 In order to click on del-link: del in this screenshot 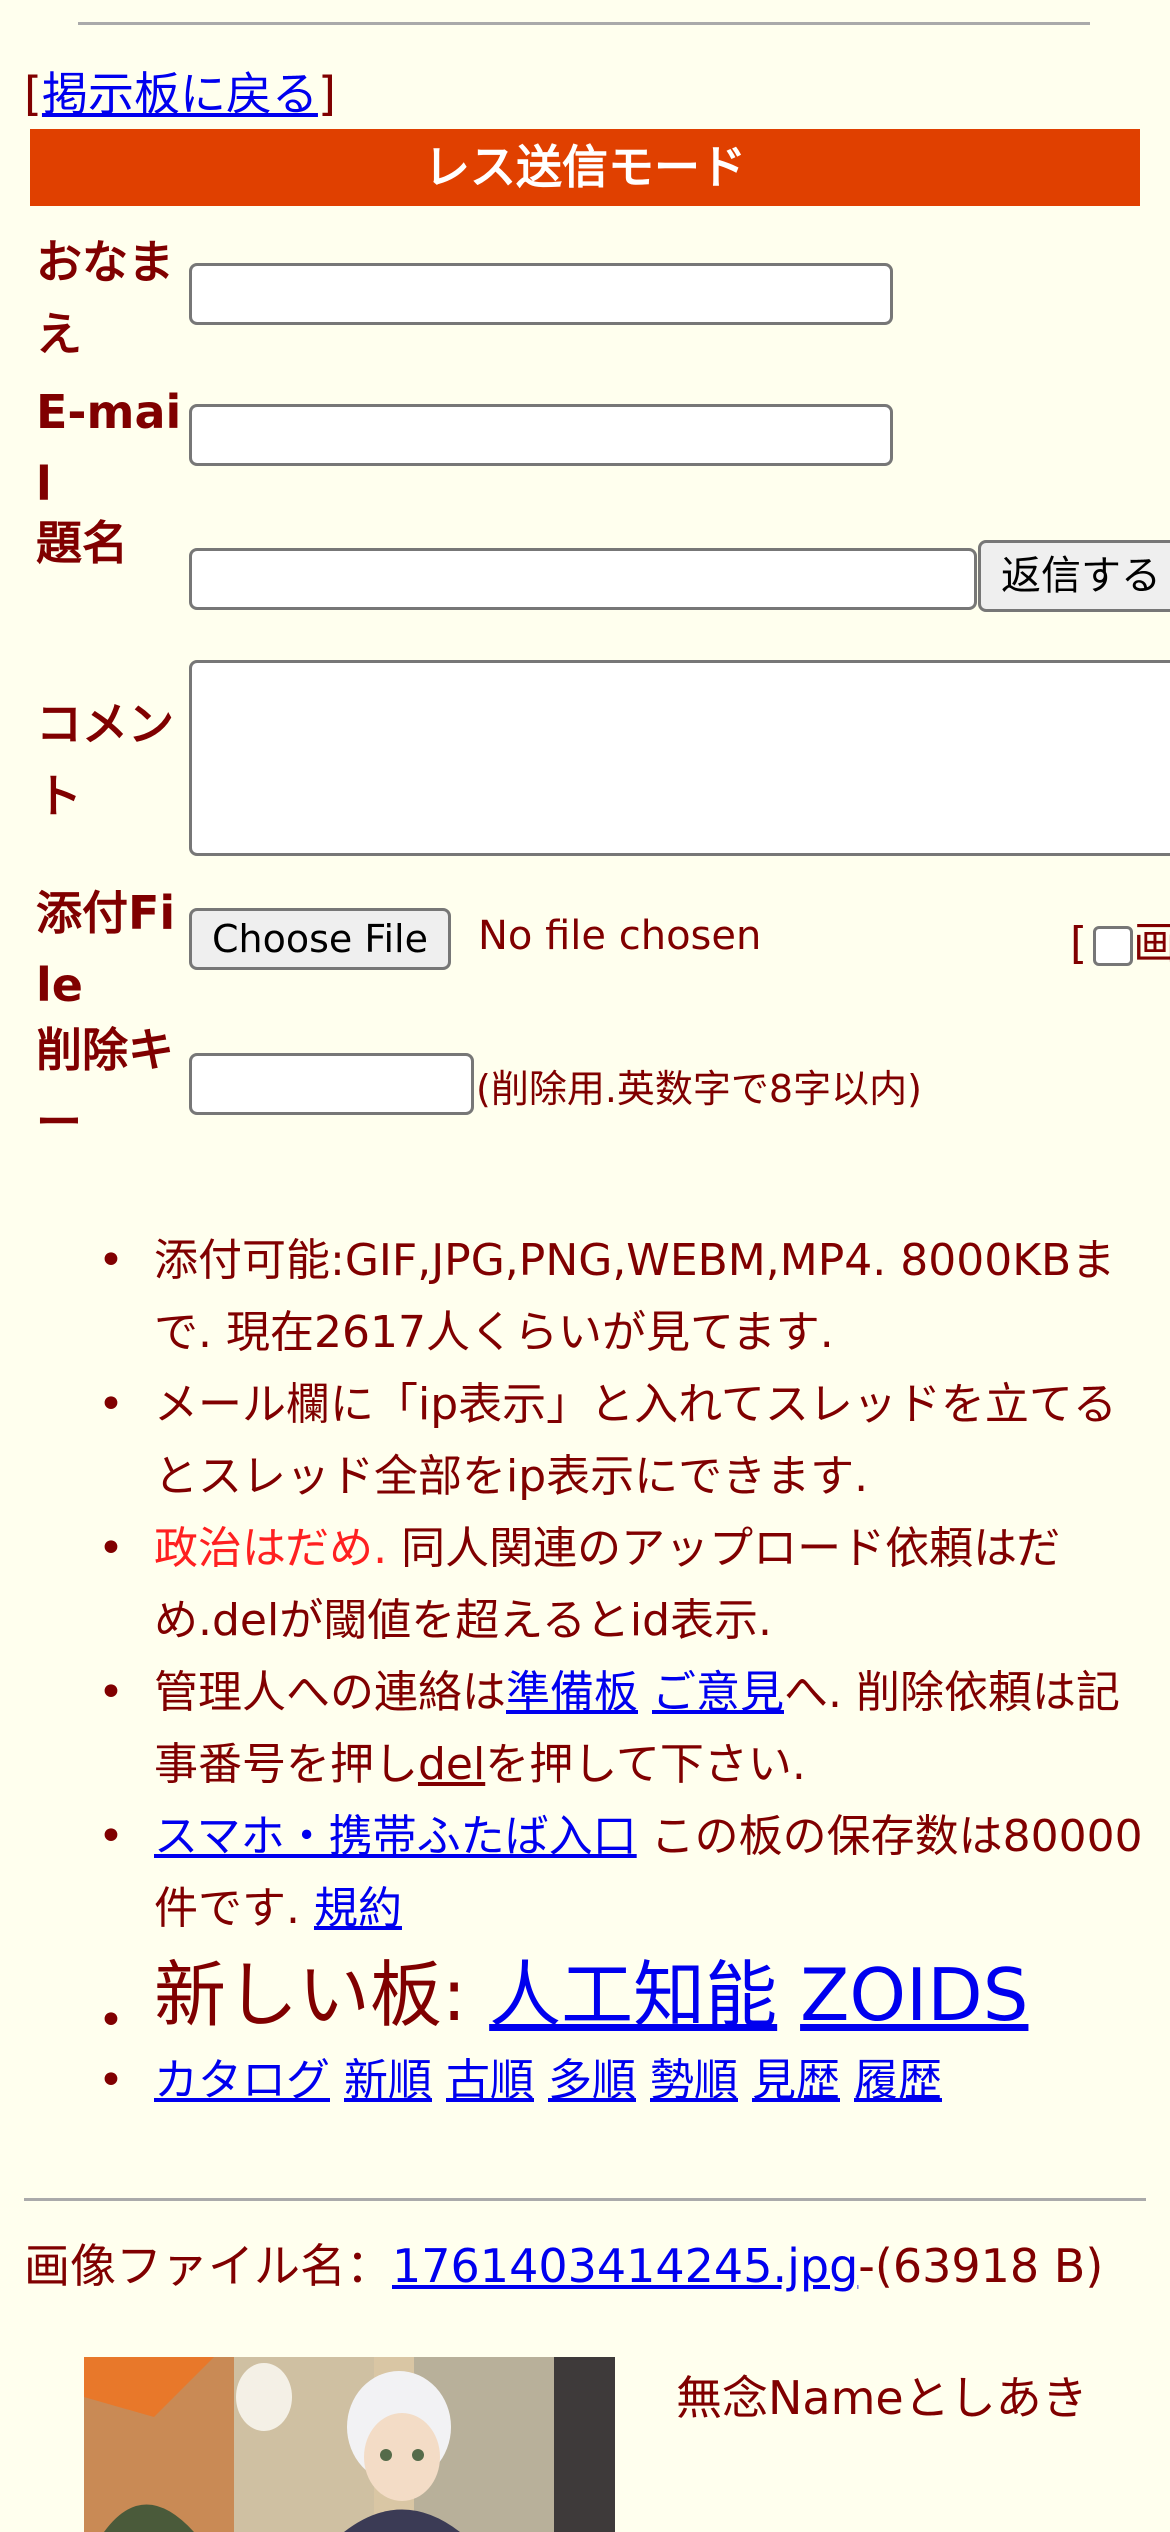, I will do `click(451, 1764)`.